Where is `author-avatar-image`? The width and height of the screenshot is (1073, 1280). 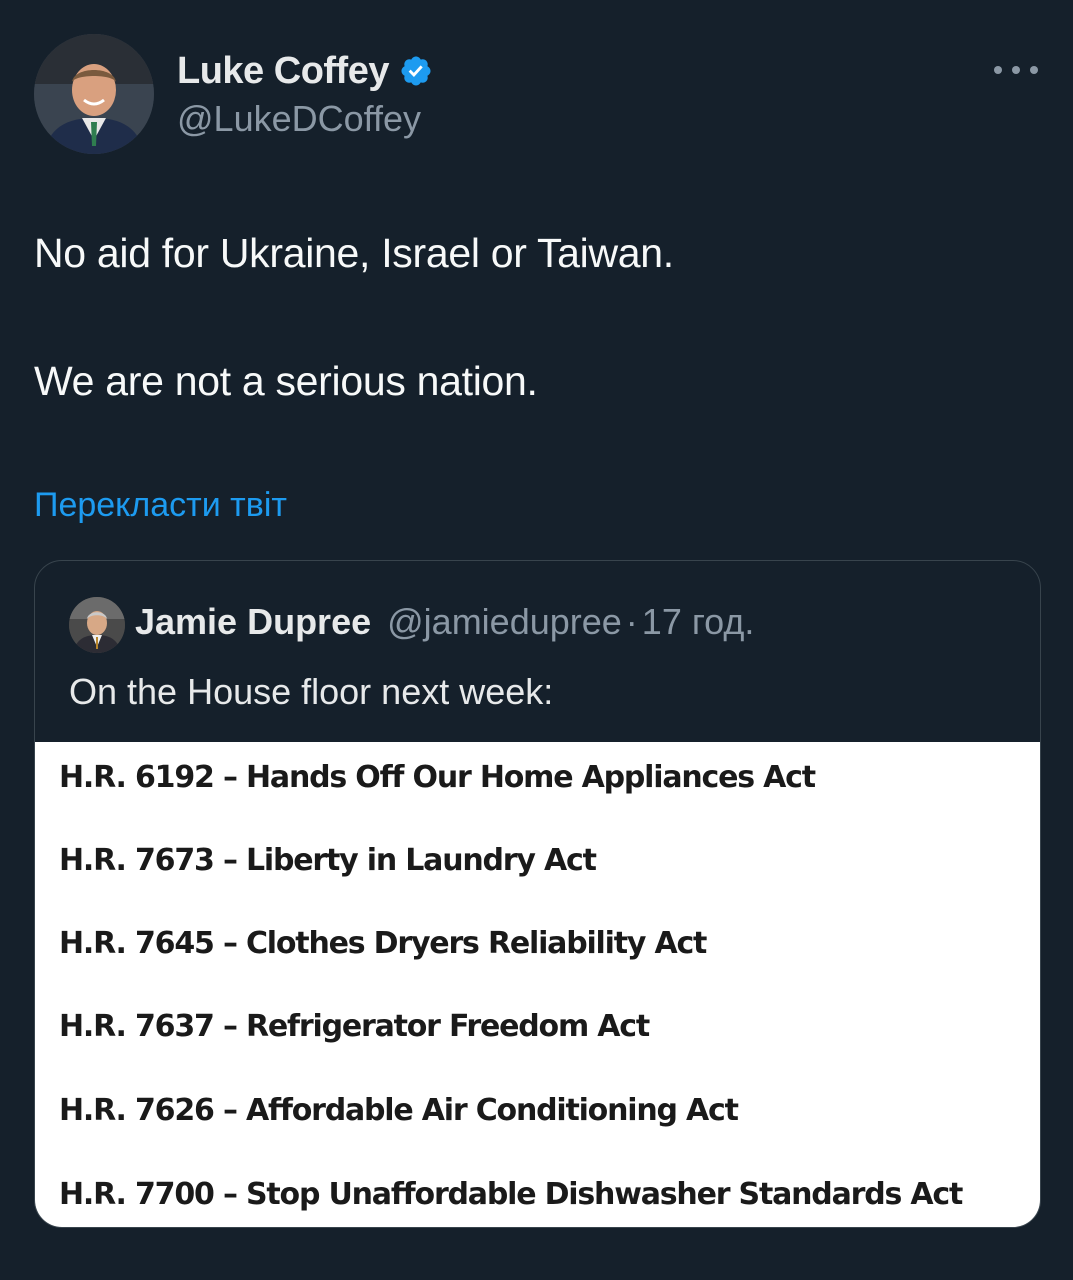
author-avatar-image is located at coordinates (94, 94).